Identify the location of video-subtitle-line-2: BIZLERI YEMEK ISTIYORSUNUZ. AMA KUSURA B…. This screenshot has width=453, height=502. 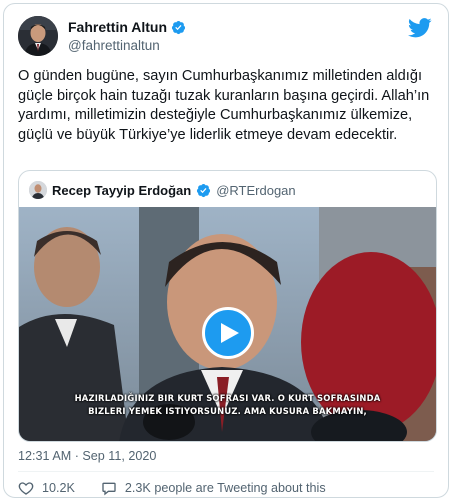
(227, 411).